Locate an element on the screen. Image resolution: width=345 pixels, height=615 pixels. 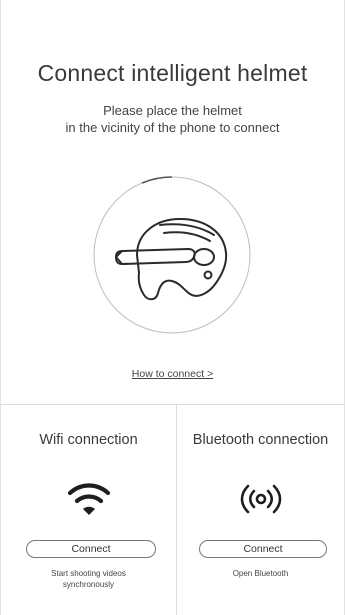
wifi-title: Wifi connection is located at coordinates (88, 440).